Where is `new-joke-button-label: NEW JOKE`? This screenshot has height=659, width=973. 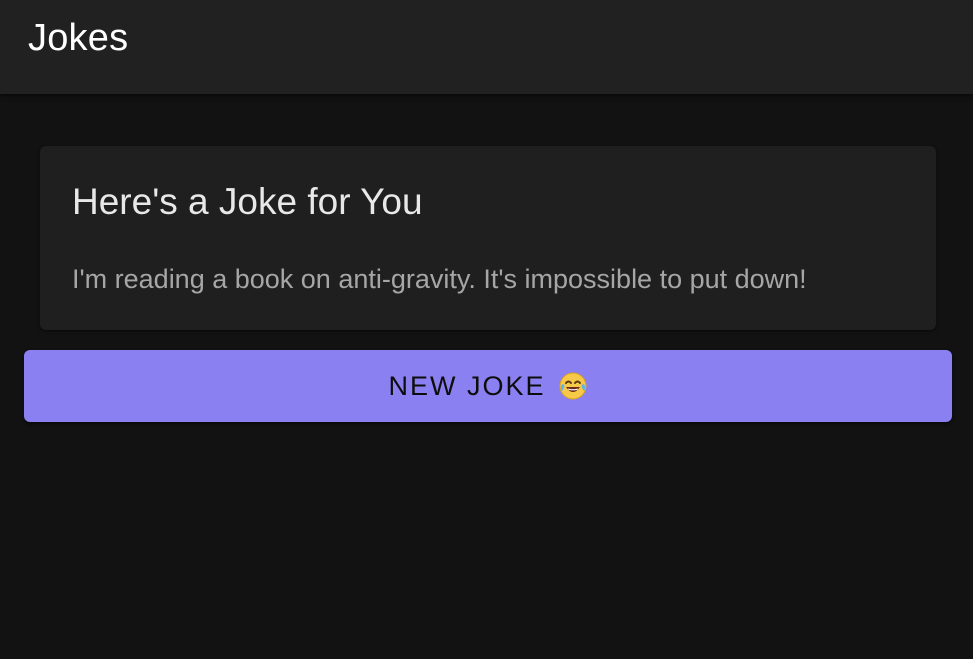 new-joke-button-label: NEW JOKE is located at coordinates (467, 385).